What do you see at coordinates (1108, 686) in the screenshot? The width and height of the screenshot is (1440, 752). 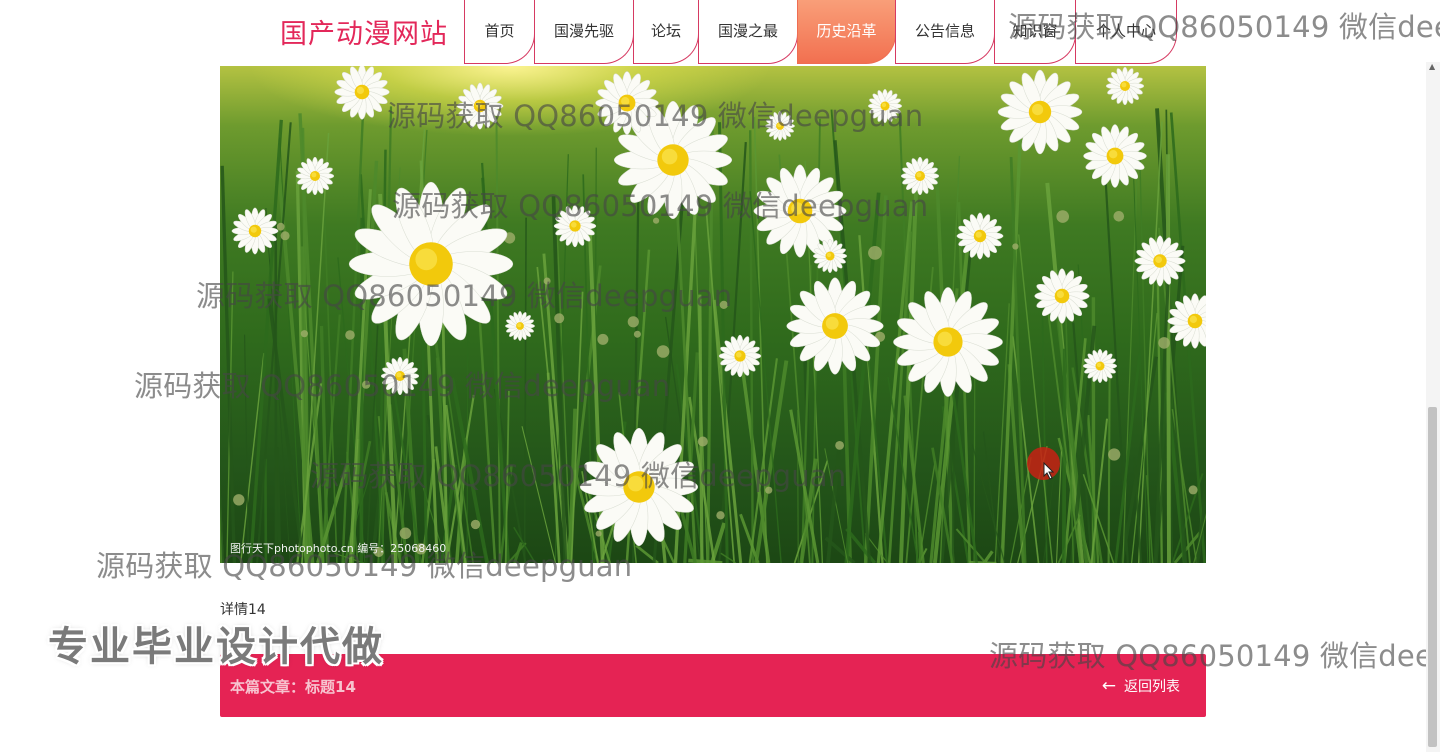 I see `arrow-left-icon: ←` at bounding box center [1108, 686].